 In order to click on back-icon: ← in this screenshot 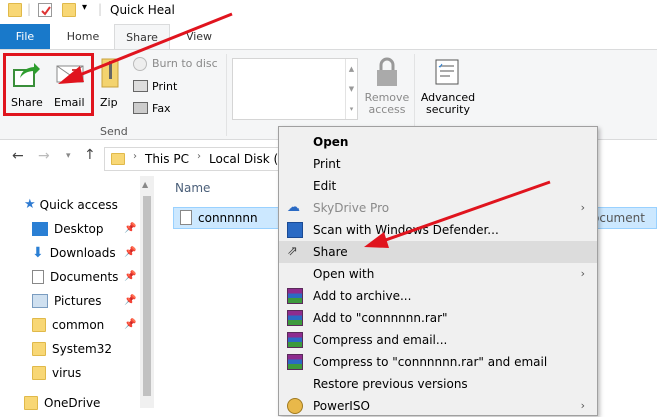, I will do `click(18, 156)`.